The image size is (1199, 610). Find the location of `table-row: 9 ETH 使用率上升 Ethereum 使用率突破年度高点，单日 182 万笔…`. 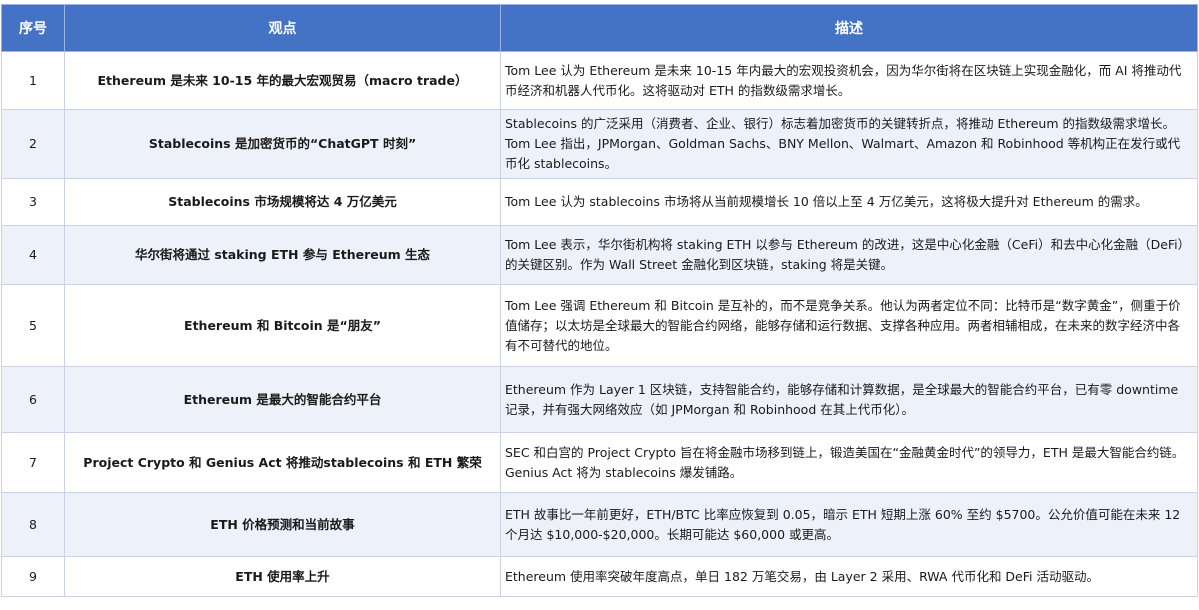

table-row: 9 ETH 使用率上升 Ethereum 使用率突破年度高点，单日 182 万笔… is located at coordinates (599, 576).